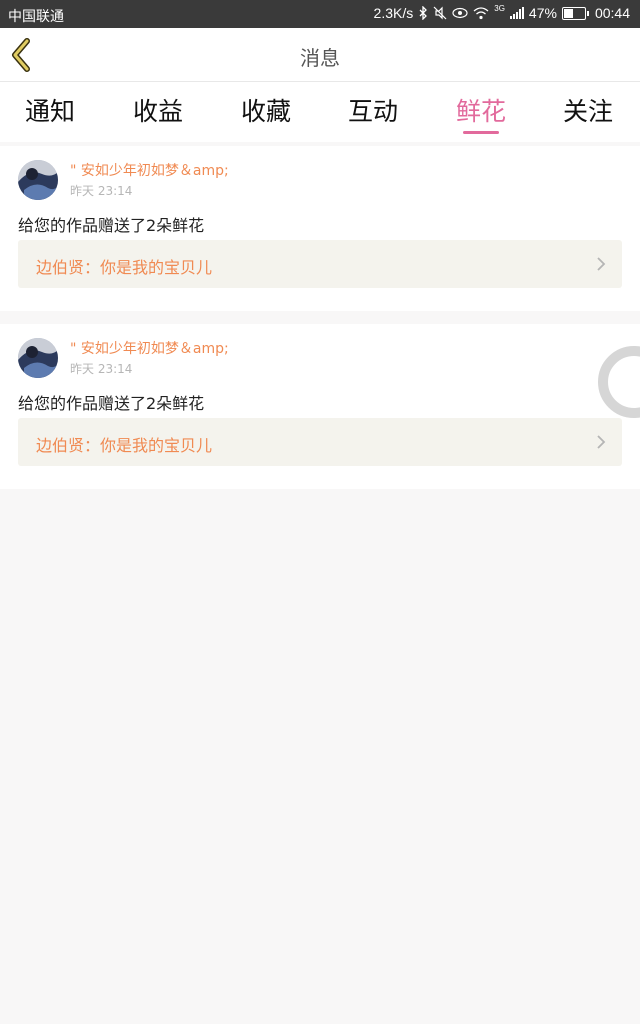 The image size is (640, 1024). I want to click on network-type-label: 3G, so click(499, 8).